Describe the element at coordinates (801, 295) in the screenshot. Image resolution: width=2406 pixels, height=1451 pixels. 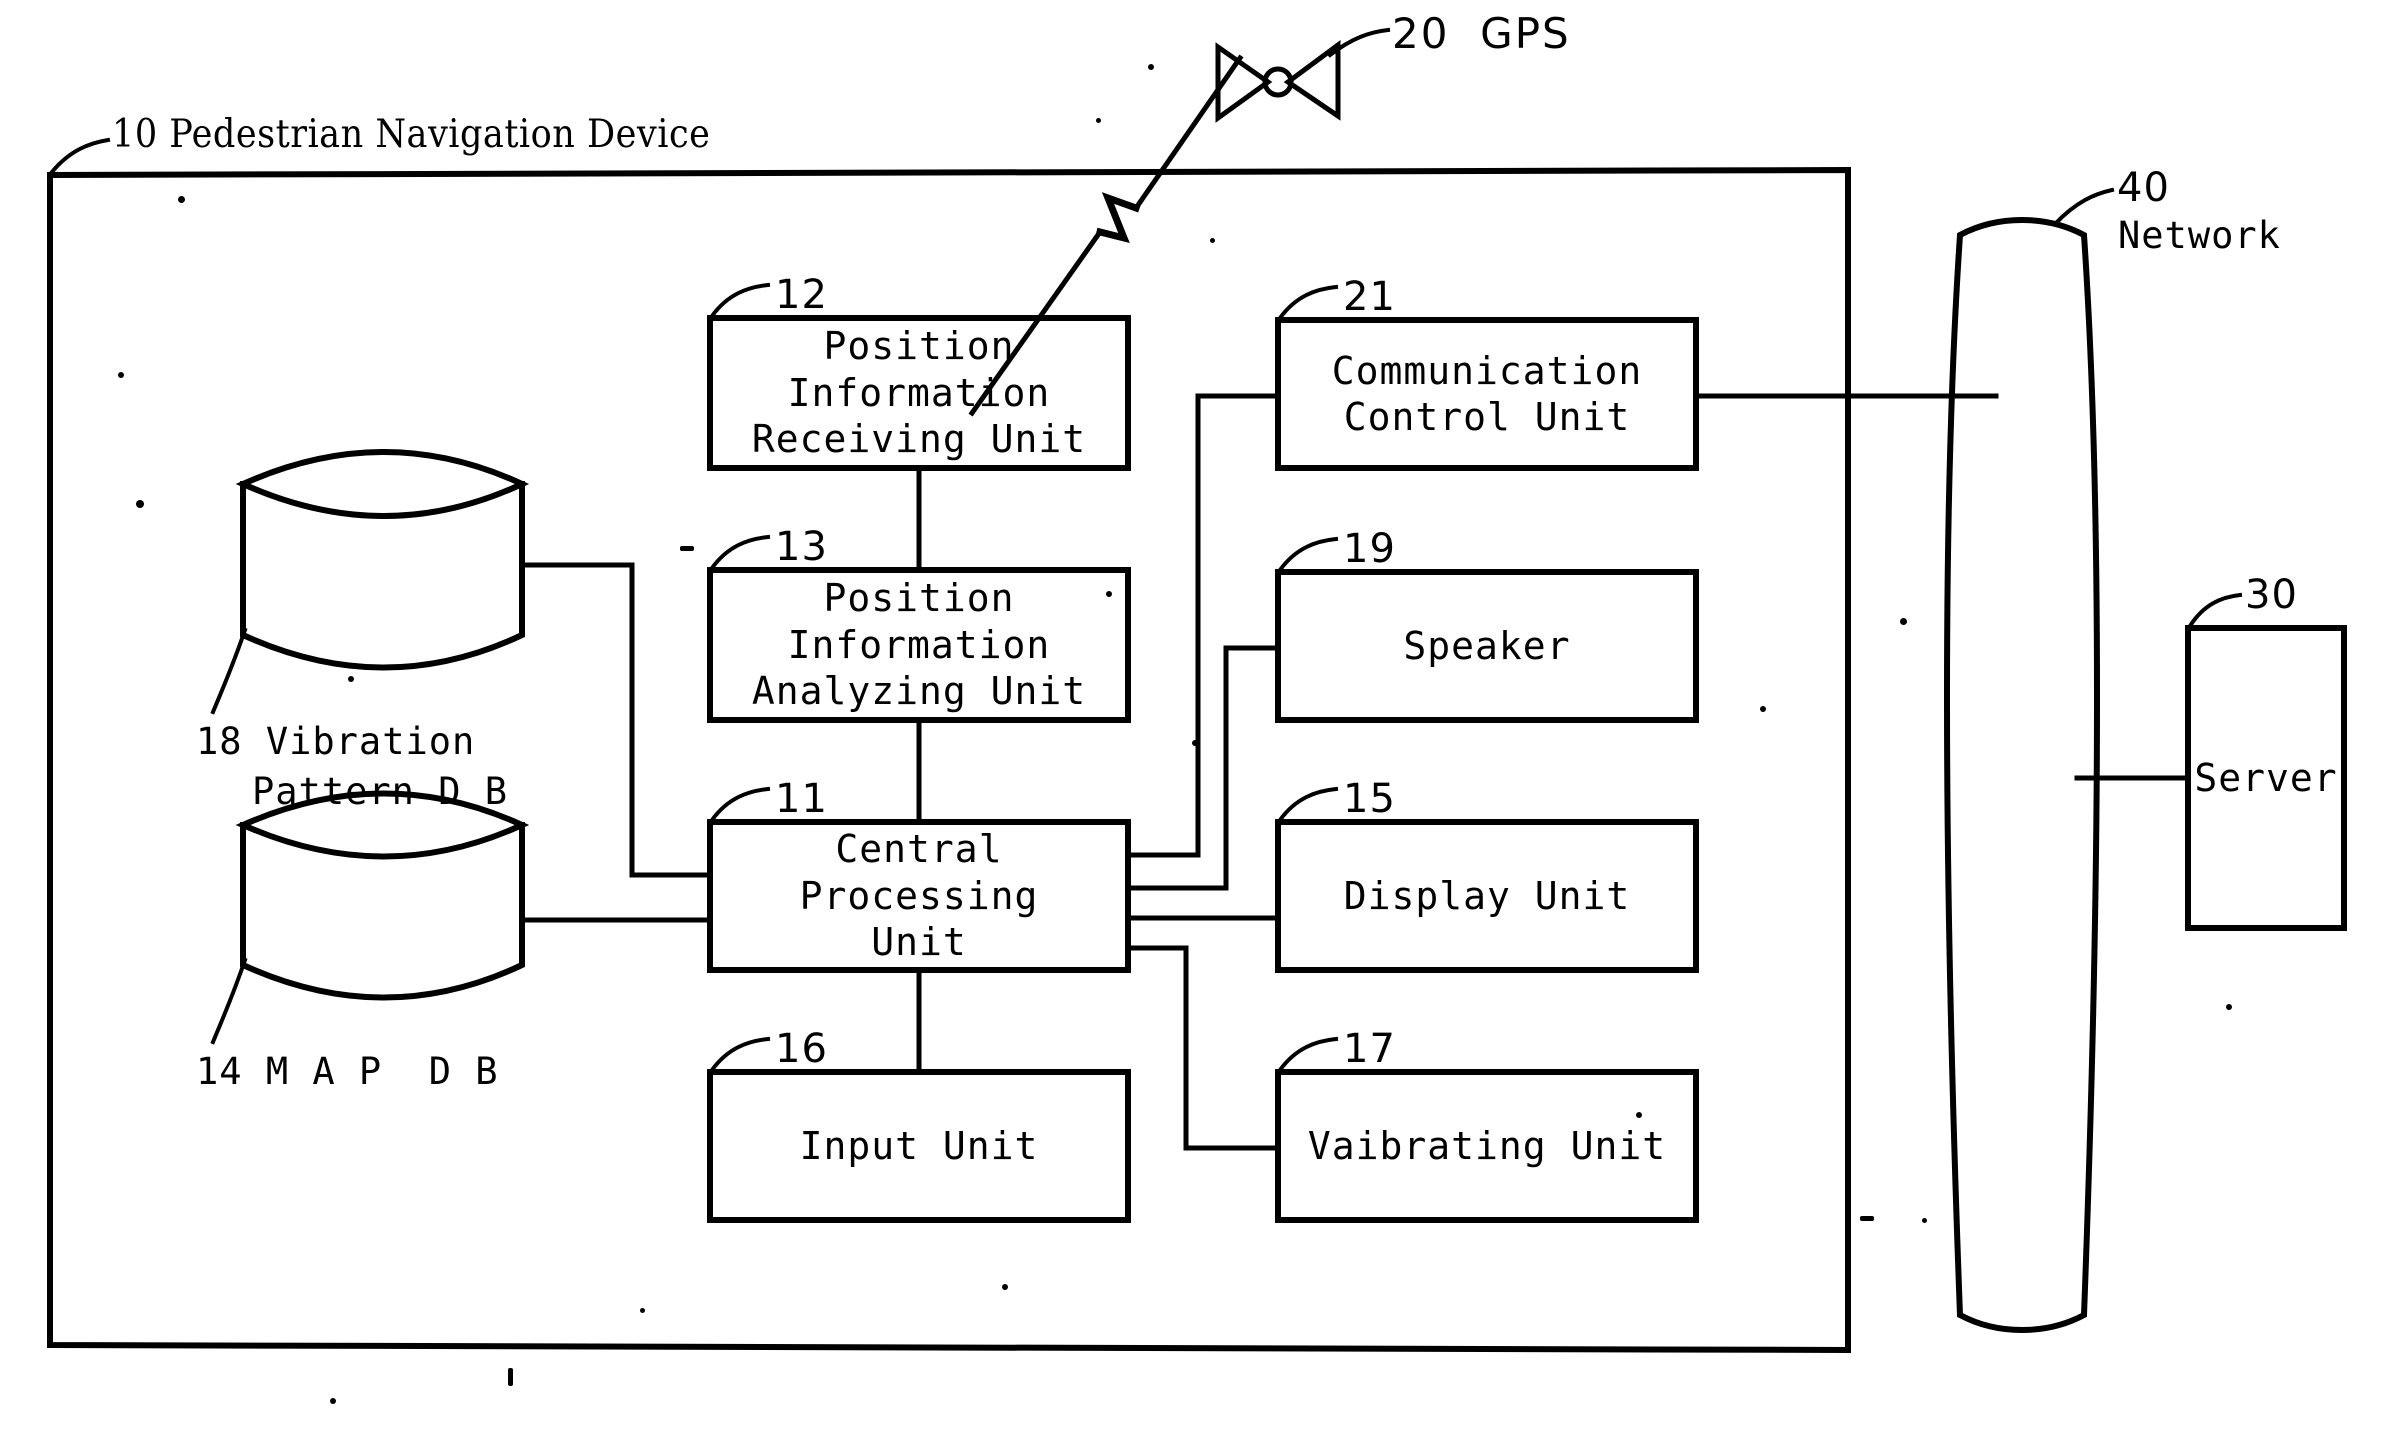
I see `ref-number-12: 12` at that location.